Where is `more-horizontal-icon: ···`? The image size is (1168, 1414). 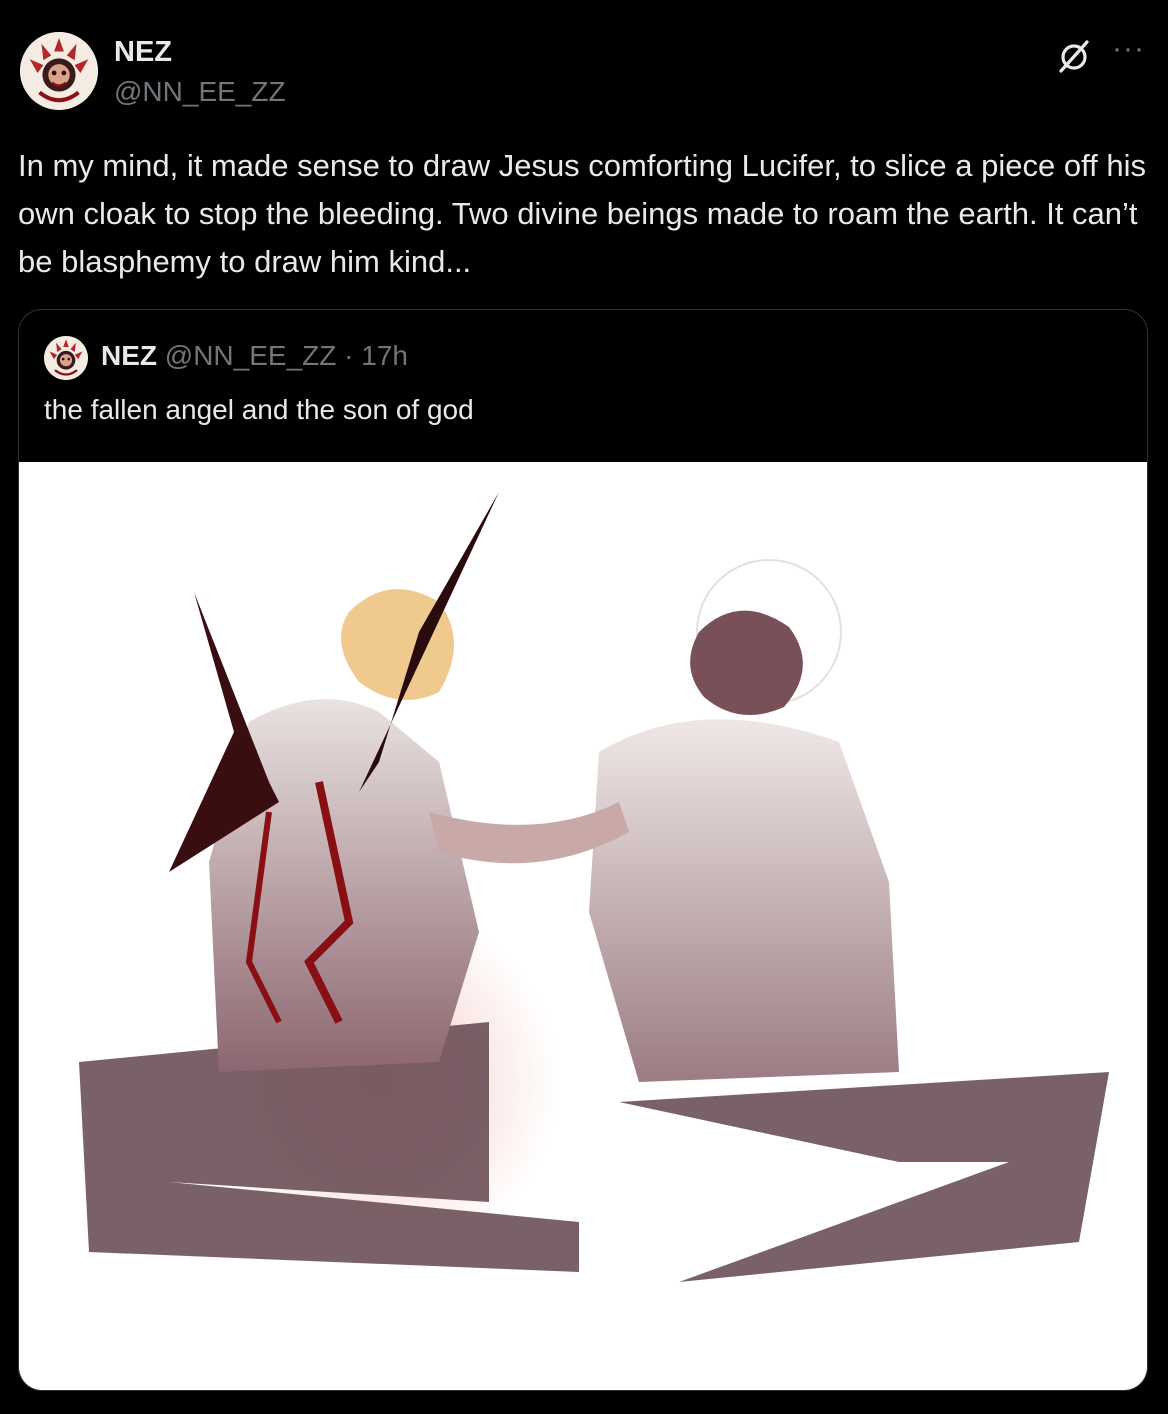
more-horizontal-icon: ··· is located at coordinates (1130, 51).